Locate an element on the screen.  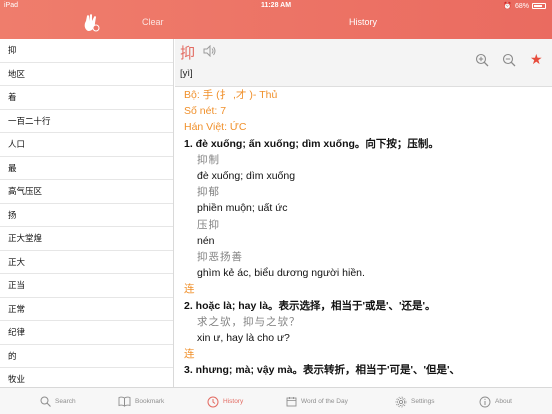
tab-label: About is located at coordinates (503, 401).